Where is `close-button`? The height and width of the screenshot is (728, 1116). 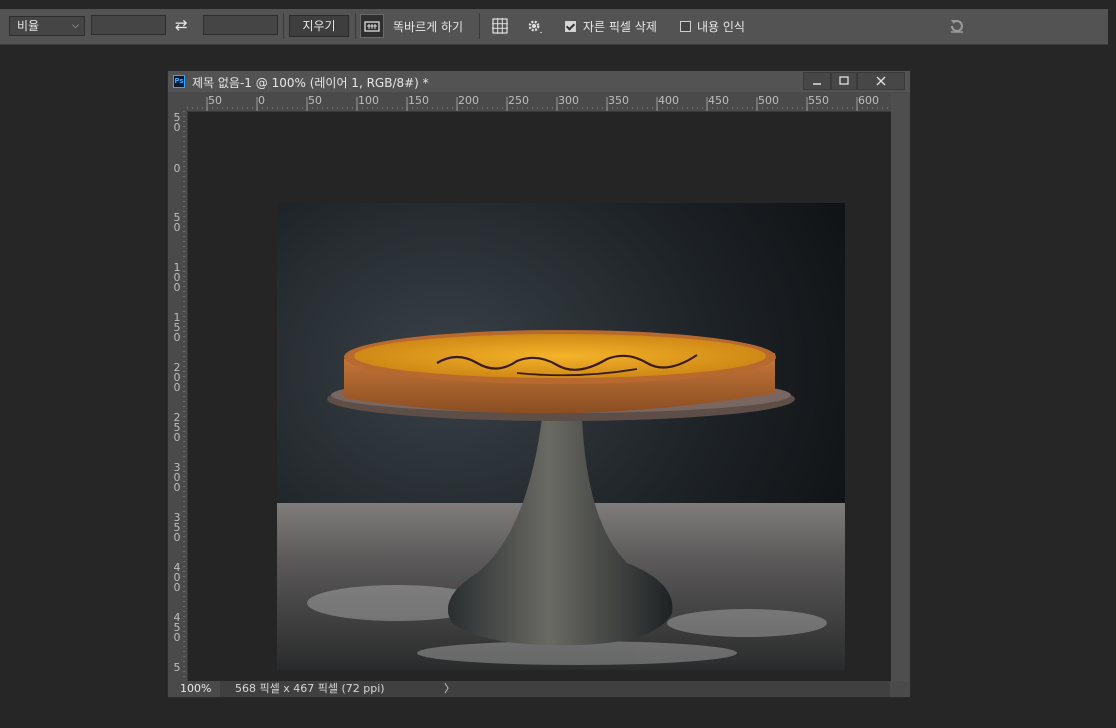
close-button is located at coordinates (881, 81).